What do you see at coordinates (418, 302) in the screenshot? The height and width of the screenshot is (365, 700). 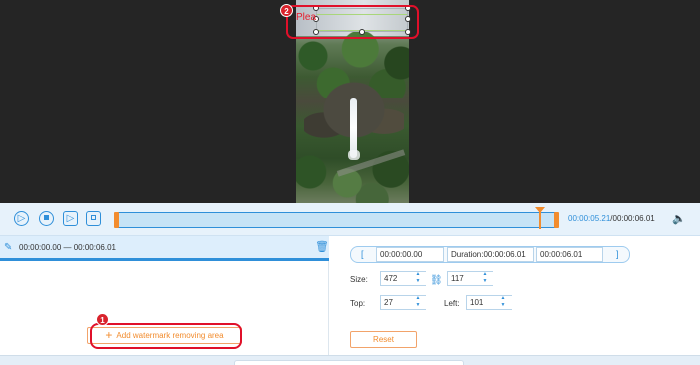 I see `top-stepper: ▲ ▼` at bounding box center [418, 302].